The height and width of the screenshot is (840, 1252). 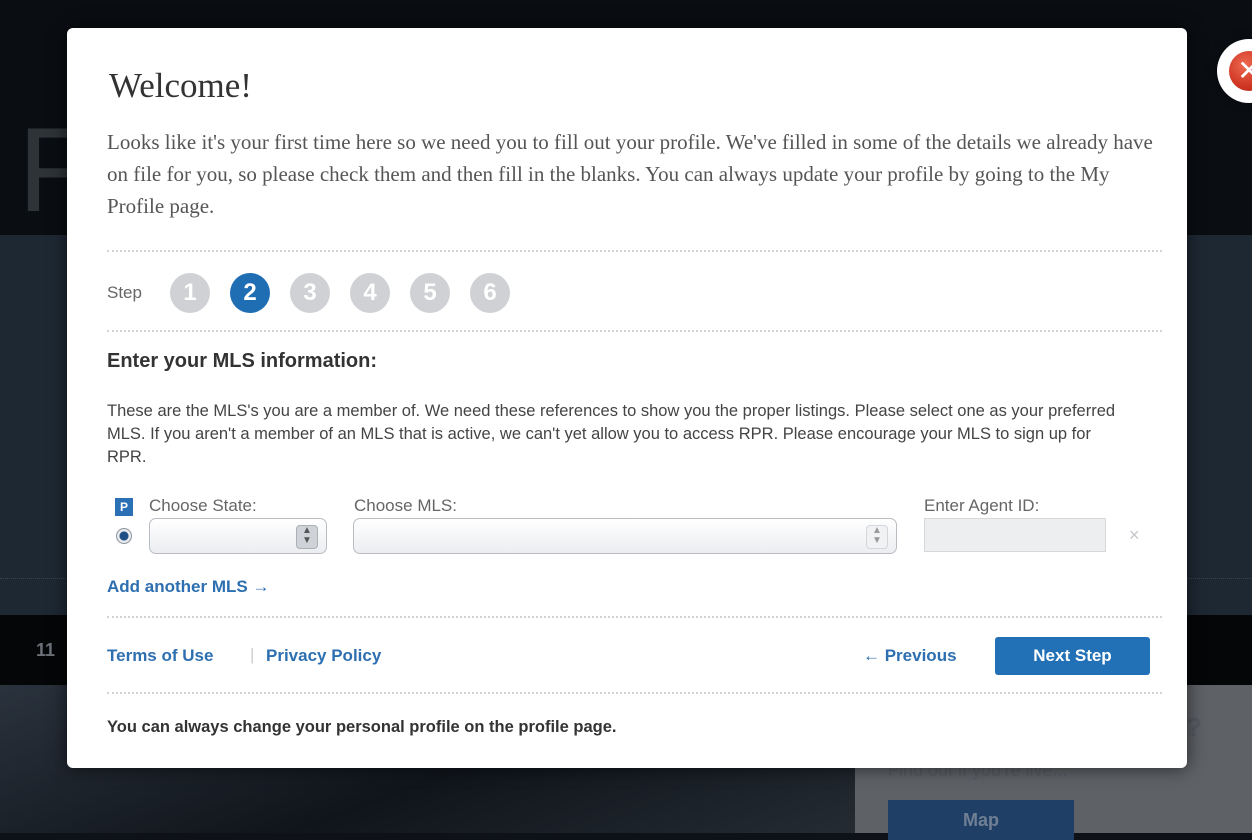 I want to click on section-title: Enter your MLS information:, so click(x=242, y=361).